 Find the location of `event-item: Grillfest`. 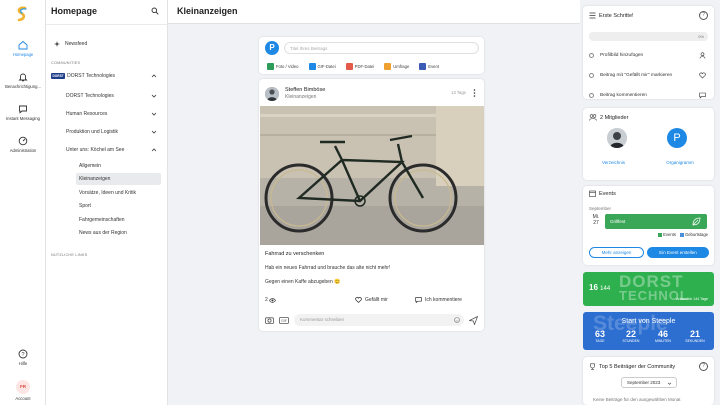

event-item: Grillfest is located at coordinates (656, 221).